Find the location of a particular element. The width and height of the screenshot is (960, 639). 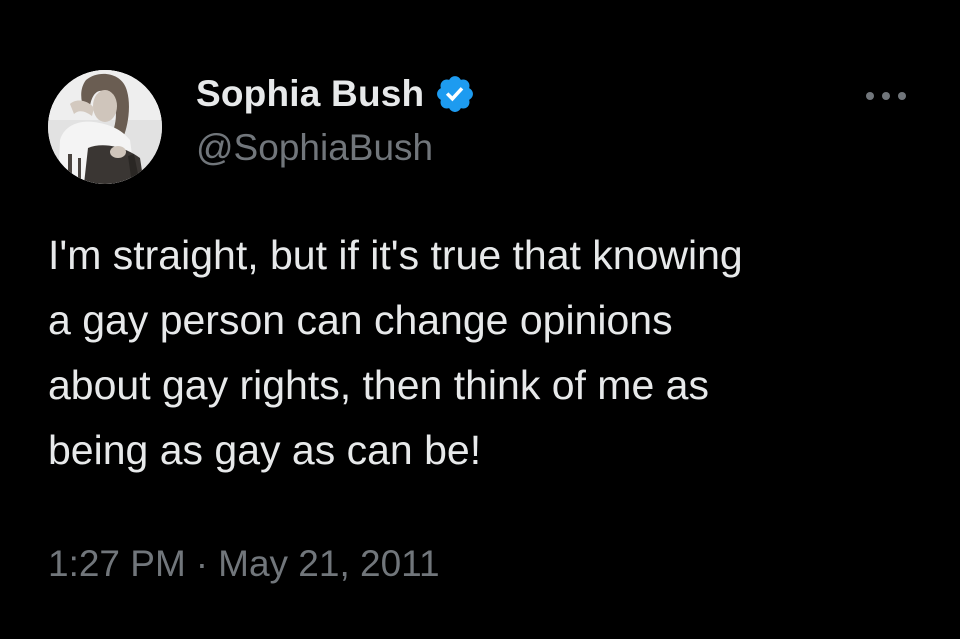

more-options-button is located at coordinates (886, 96).